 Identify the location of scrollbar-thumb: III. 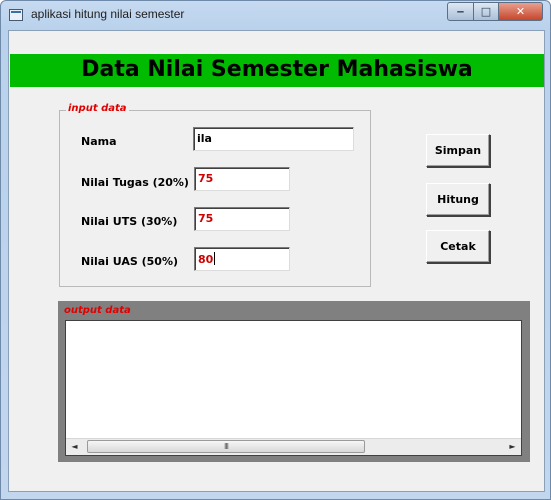
(226, 446).